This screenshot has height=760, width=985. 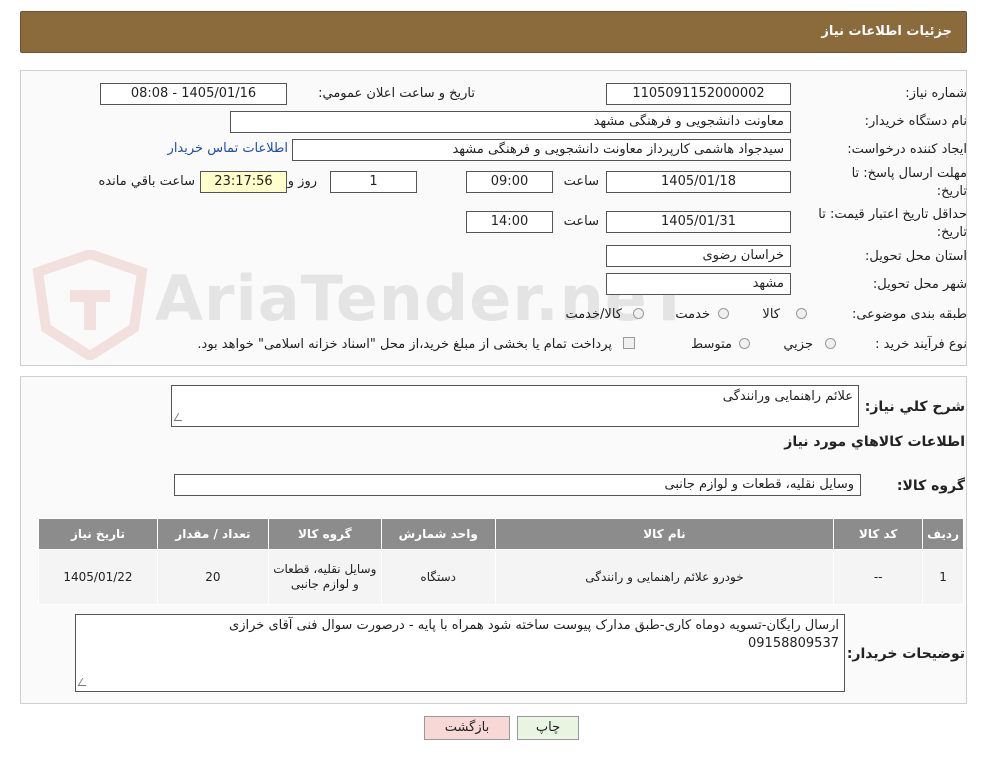 What do you see at coordinates (919, 284) in the screenshot?
I see `city-label: شهر محل تحویل:` at bounding box center [919, 284].